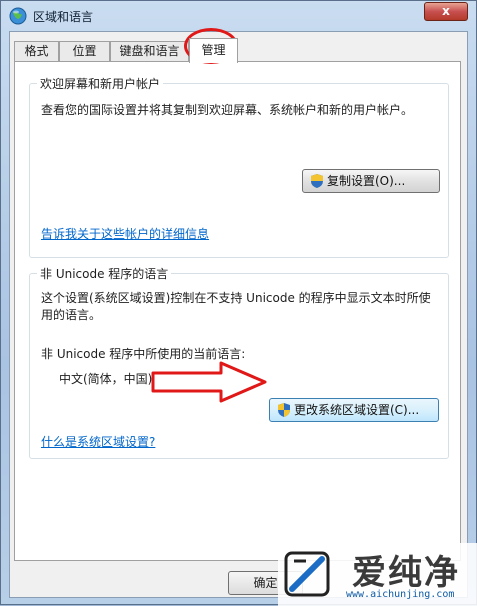 This screenshot has height=606, width=477. What do you see at coordinates (98, 442) in the screenshot?
I see `system-locale-help-link: 什么是系统区域设置?` at bounding box center [98, 442].